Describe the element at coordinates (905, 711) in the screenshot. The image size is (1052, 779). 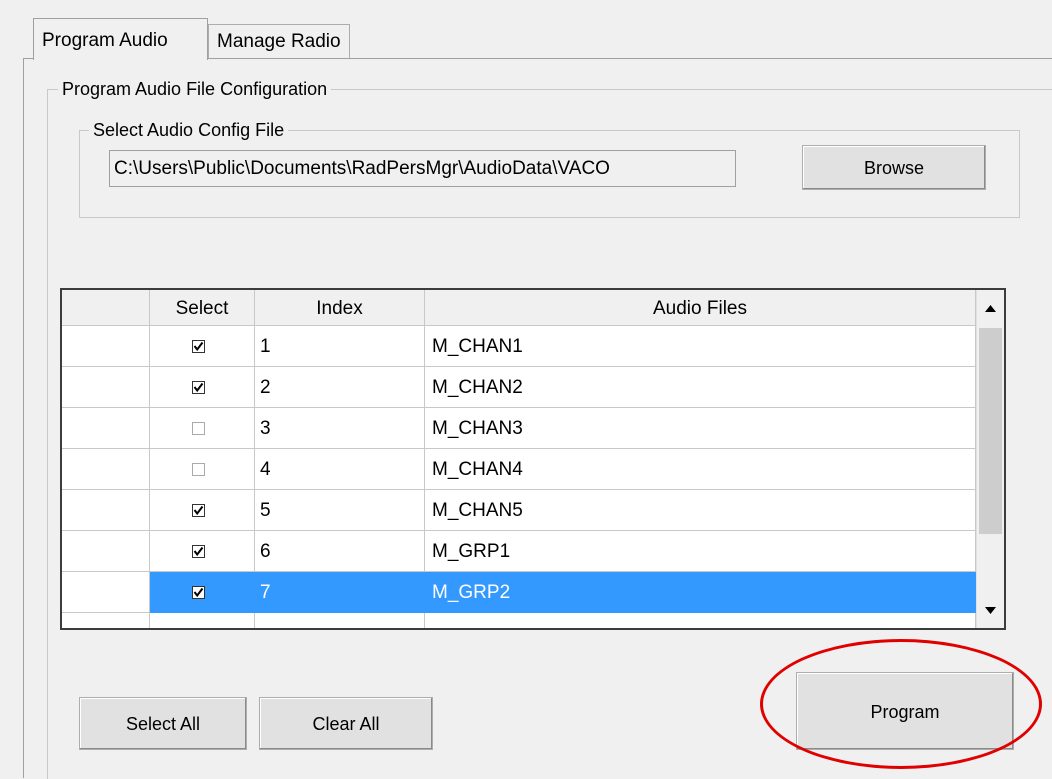
I see `program-button: Program` at that location.